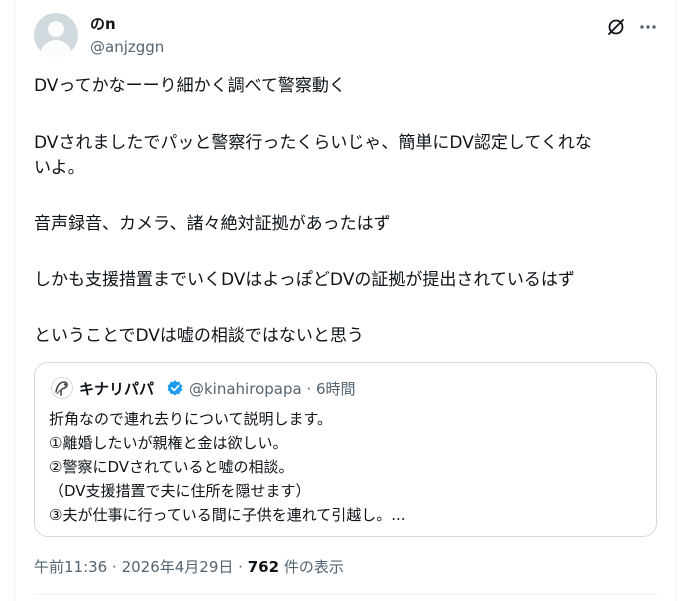  Describe the element at coordinates (178, 567) in the screenshot. I see `tweet-date: 2026年4月29日` at that location.